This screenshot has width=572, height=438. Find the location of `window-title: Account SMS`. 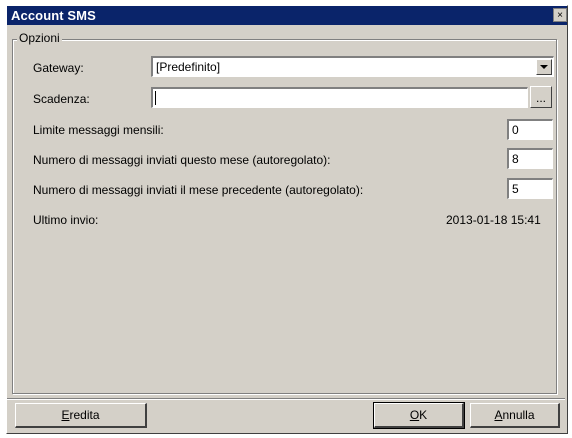

window-title: Account SMS is located at coordinates (53, 15).